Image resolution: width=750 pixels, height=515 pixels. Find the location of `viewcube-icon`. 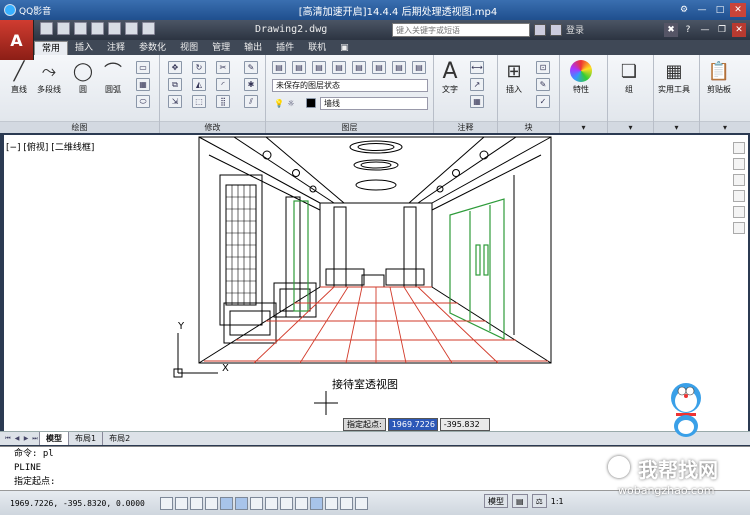

viewcube-icon is located at coordinates (739, 148).